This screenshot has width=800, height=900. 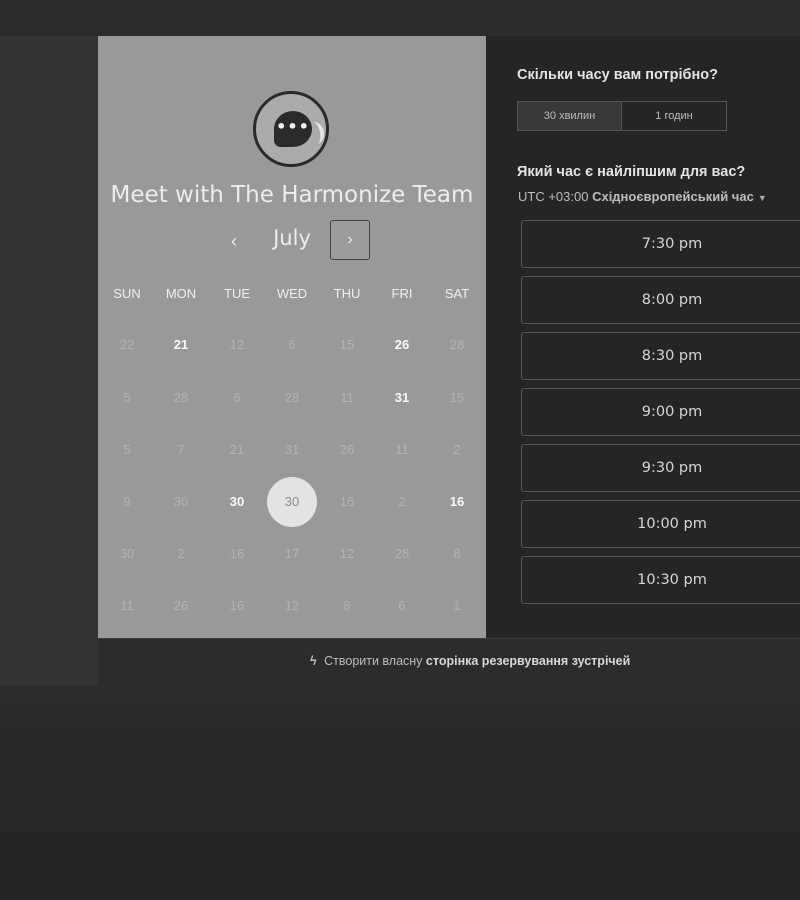 I want to click on time-slot-button: 10:00 pm, so click(x=660, y=524).